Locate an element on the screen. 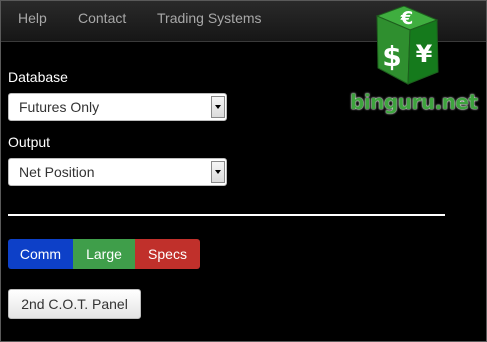  nav-contact-link: Contact is located at coordinates (102, 19).